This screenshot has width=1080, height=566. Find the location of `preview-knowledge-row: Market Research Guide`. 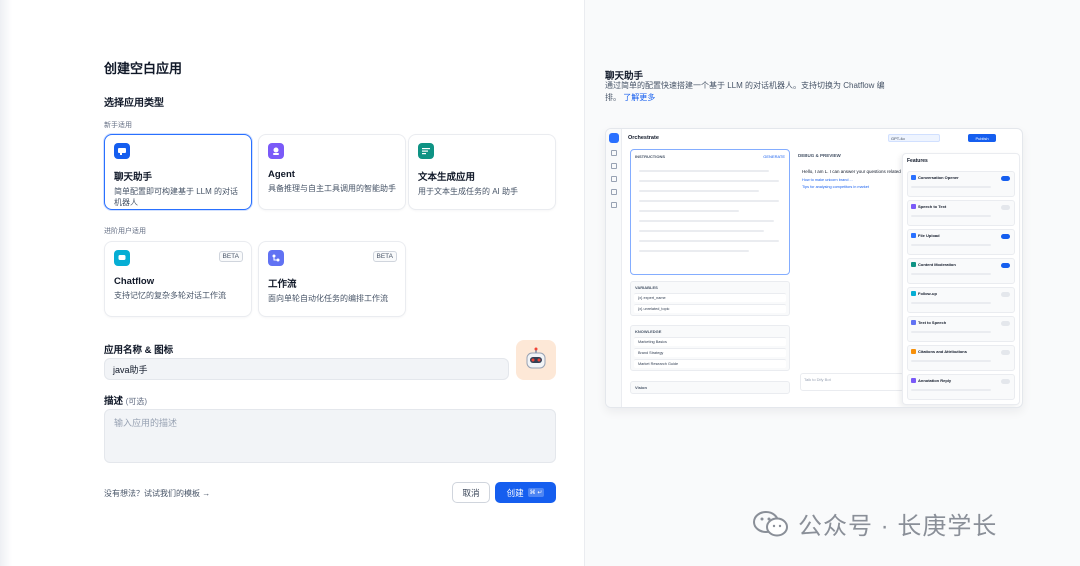

preview-knowledge-row: Market Research Guide is located at coordinates (710, 363).